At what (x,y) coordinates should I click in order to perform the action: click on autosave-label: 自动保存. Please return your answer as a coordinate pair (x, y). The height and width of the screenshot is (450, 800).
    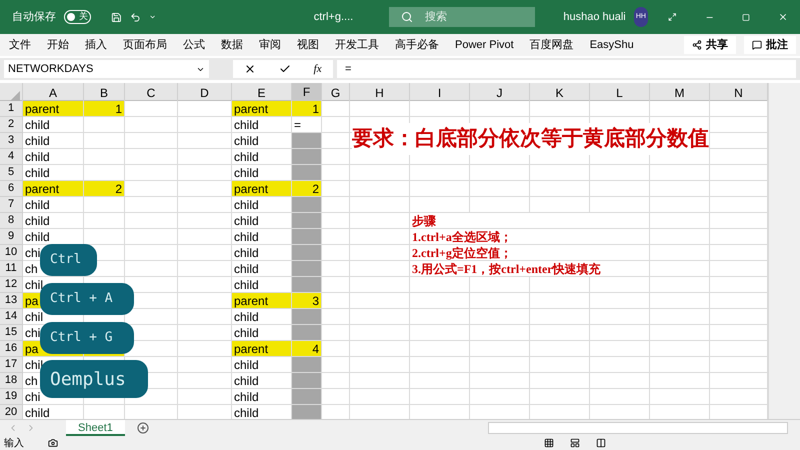
    Looking at the image, I should click on (34, 17).